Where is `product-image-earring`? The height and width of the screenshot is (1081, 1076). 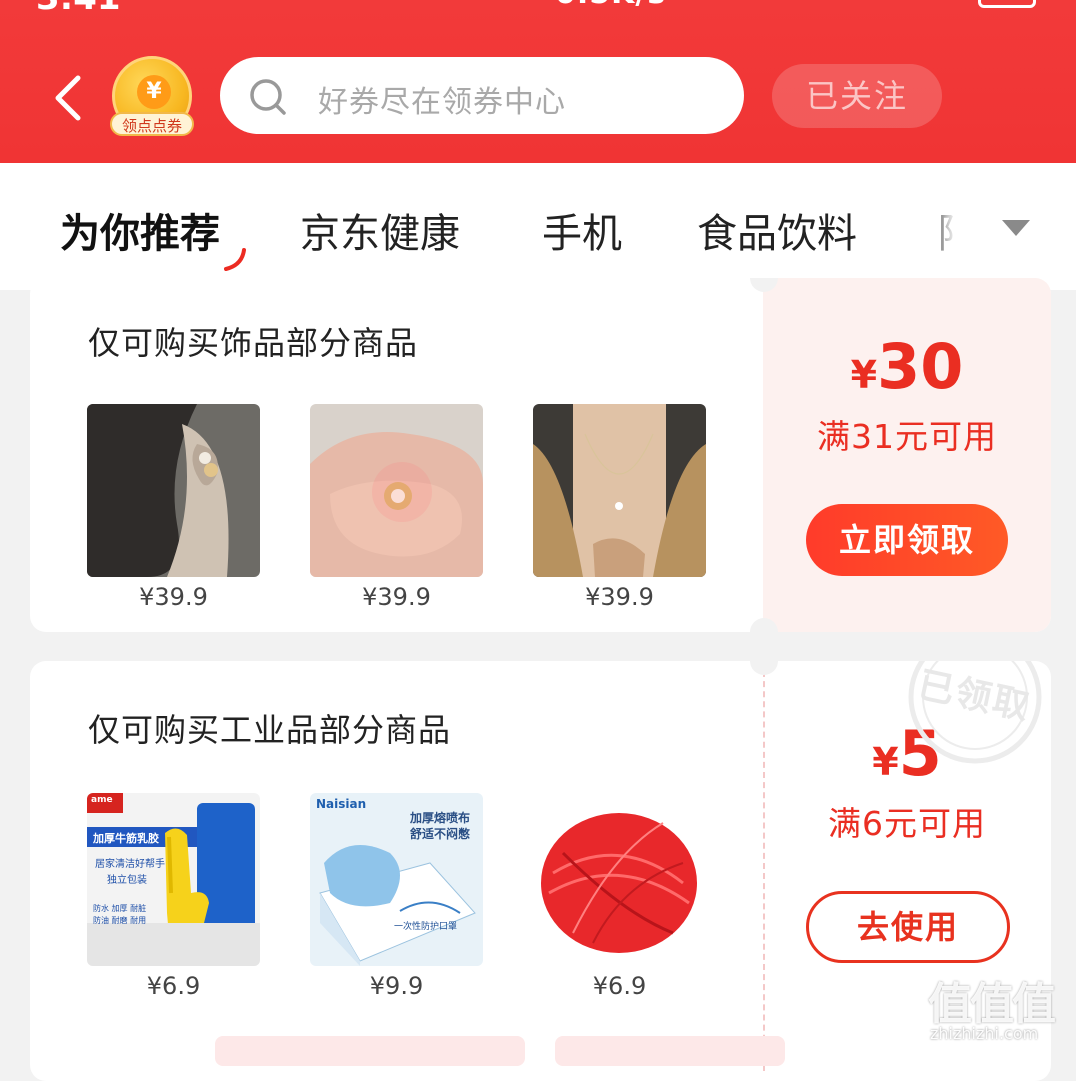
product-image-earring is located at coordinates (173, 490).